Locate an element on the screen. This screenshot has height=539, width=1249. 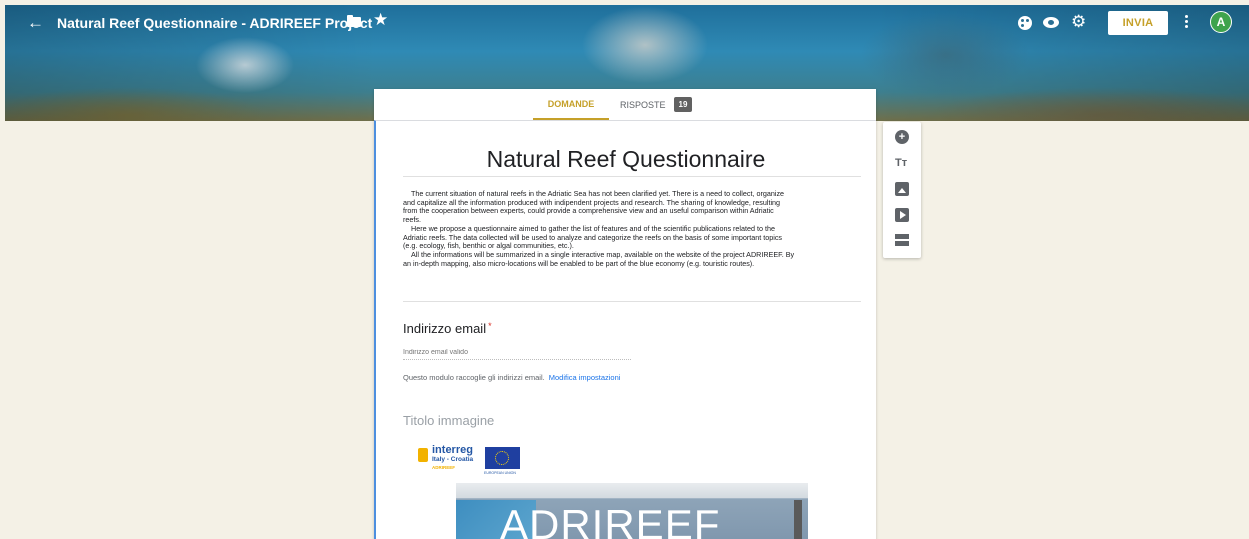
logo-project-text: ADRIREEF is located at coordinates (444, 467).